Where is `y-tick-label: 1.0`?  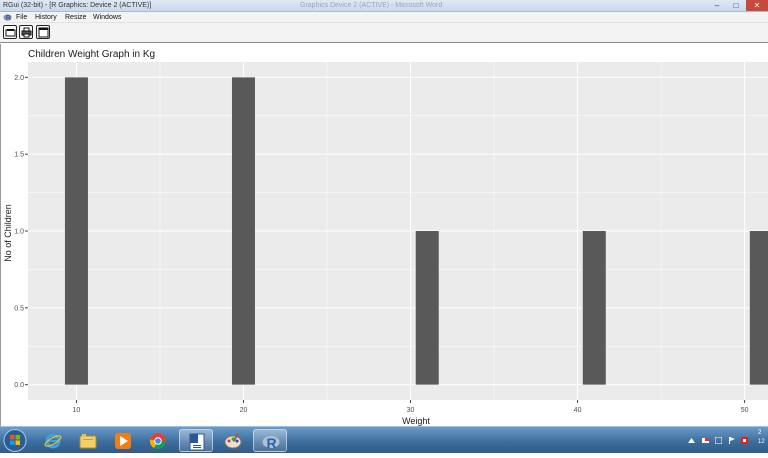 y-tick-label: 1.0 is located at coordinates (19, 232).